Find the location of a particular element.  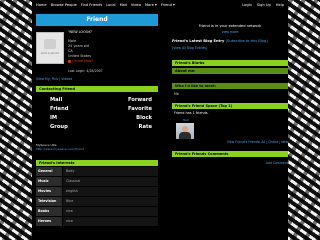

nav-more: More ▾ is located at coordinates (151, 5).